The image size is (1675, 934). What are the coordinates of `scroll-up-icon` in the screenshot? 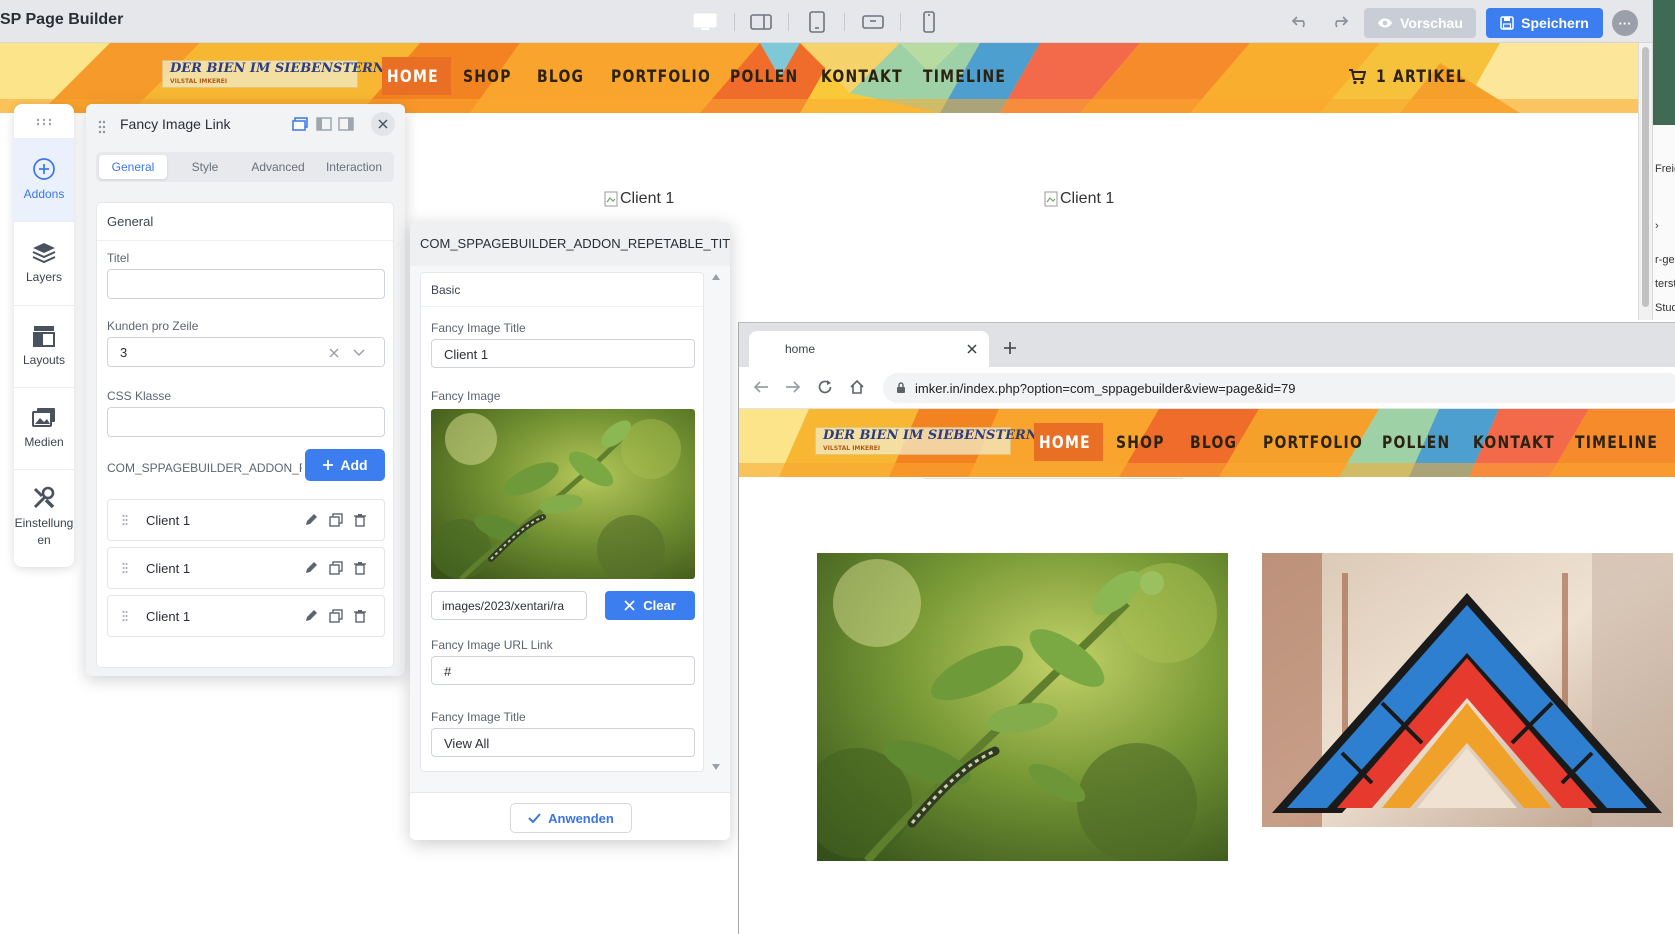 It's located at (716, 277).